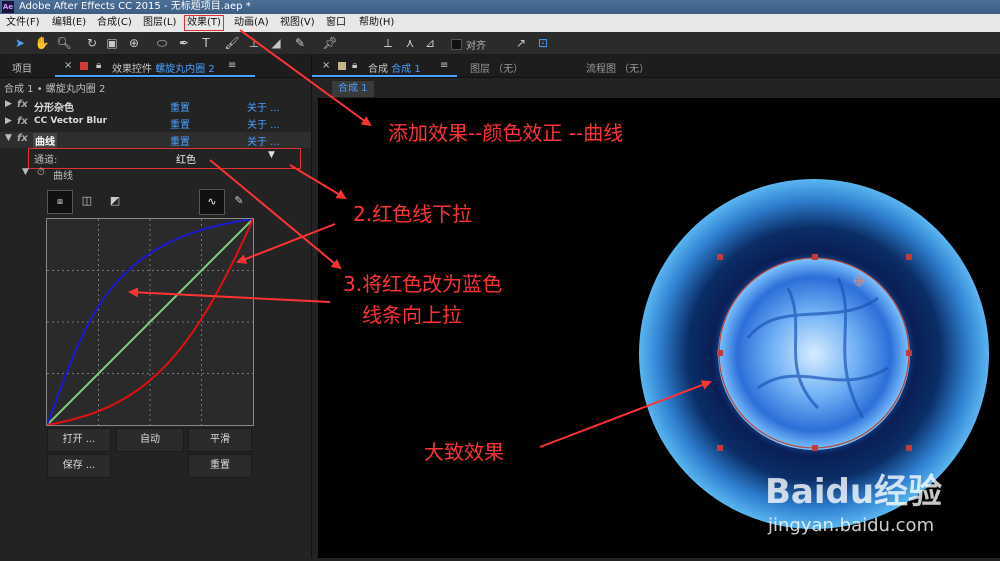  What do you see at coordinates (851, 525) in the screenshot?
I see `baidu-watermark-url: jingyan.baidu.com` at bounding box center [851, 525].